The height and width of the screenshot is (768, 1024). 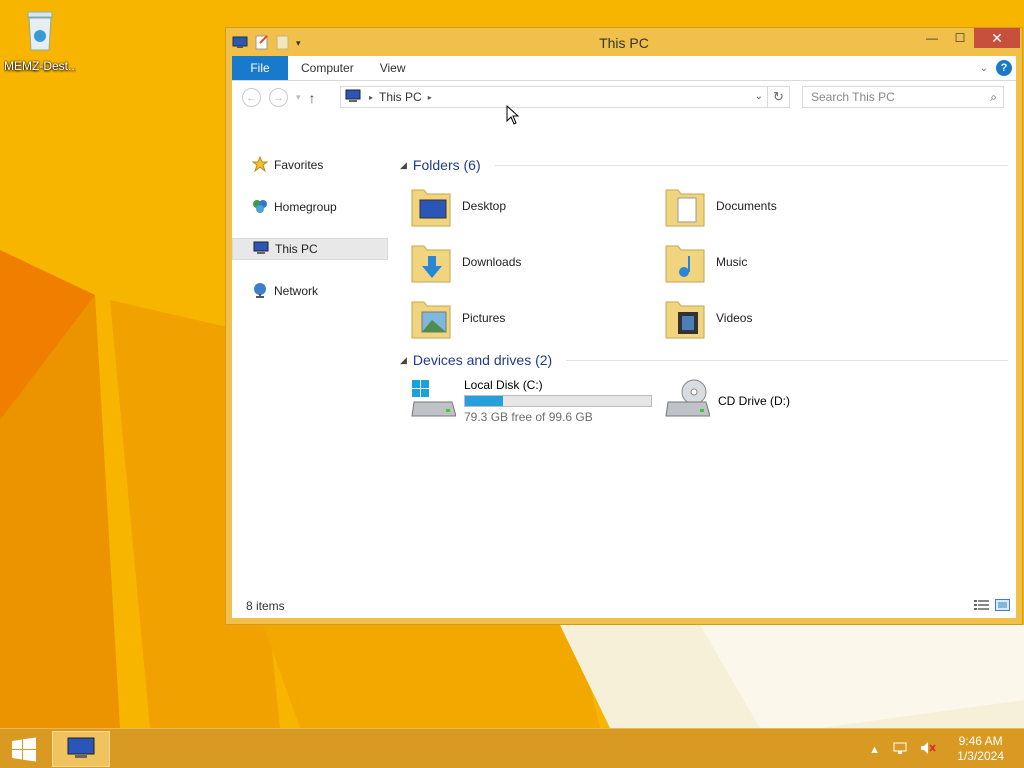 What do you see at coordinates (296, 249) in the screenshot?
I see `nav-item-label: This PC` at bounding box center [296, 249].